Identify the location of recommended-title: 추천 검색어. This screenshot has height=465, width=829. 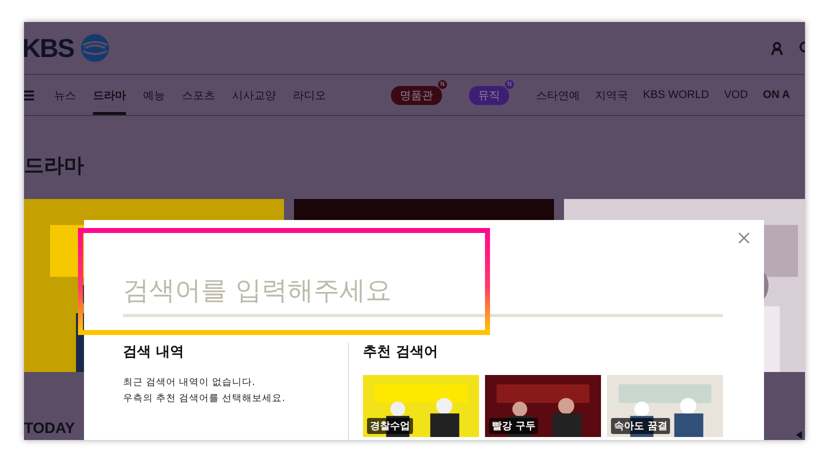
(401, 352).